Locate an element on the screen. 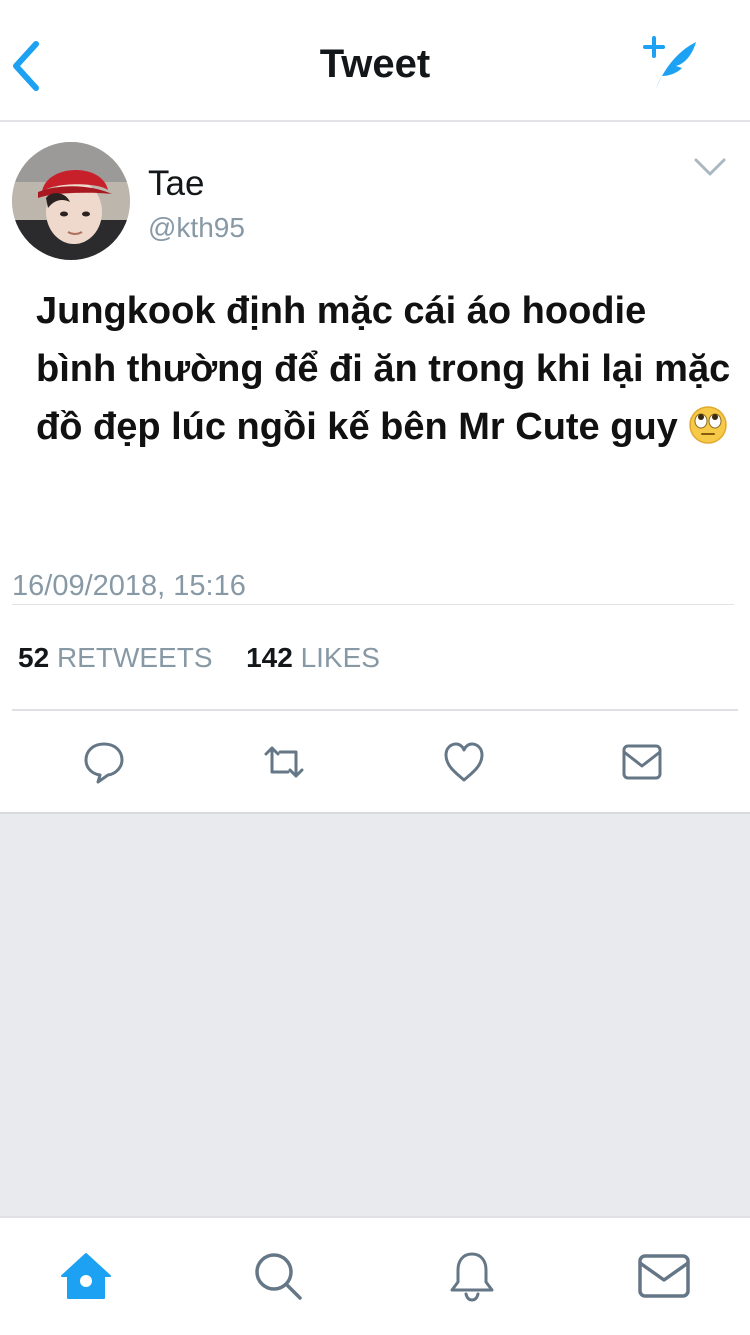 The image size is (750, 1335). compose-tweet-button is located at coordinates (671, 63).